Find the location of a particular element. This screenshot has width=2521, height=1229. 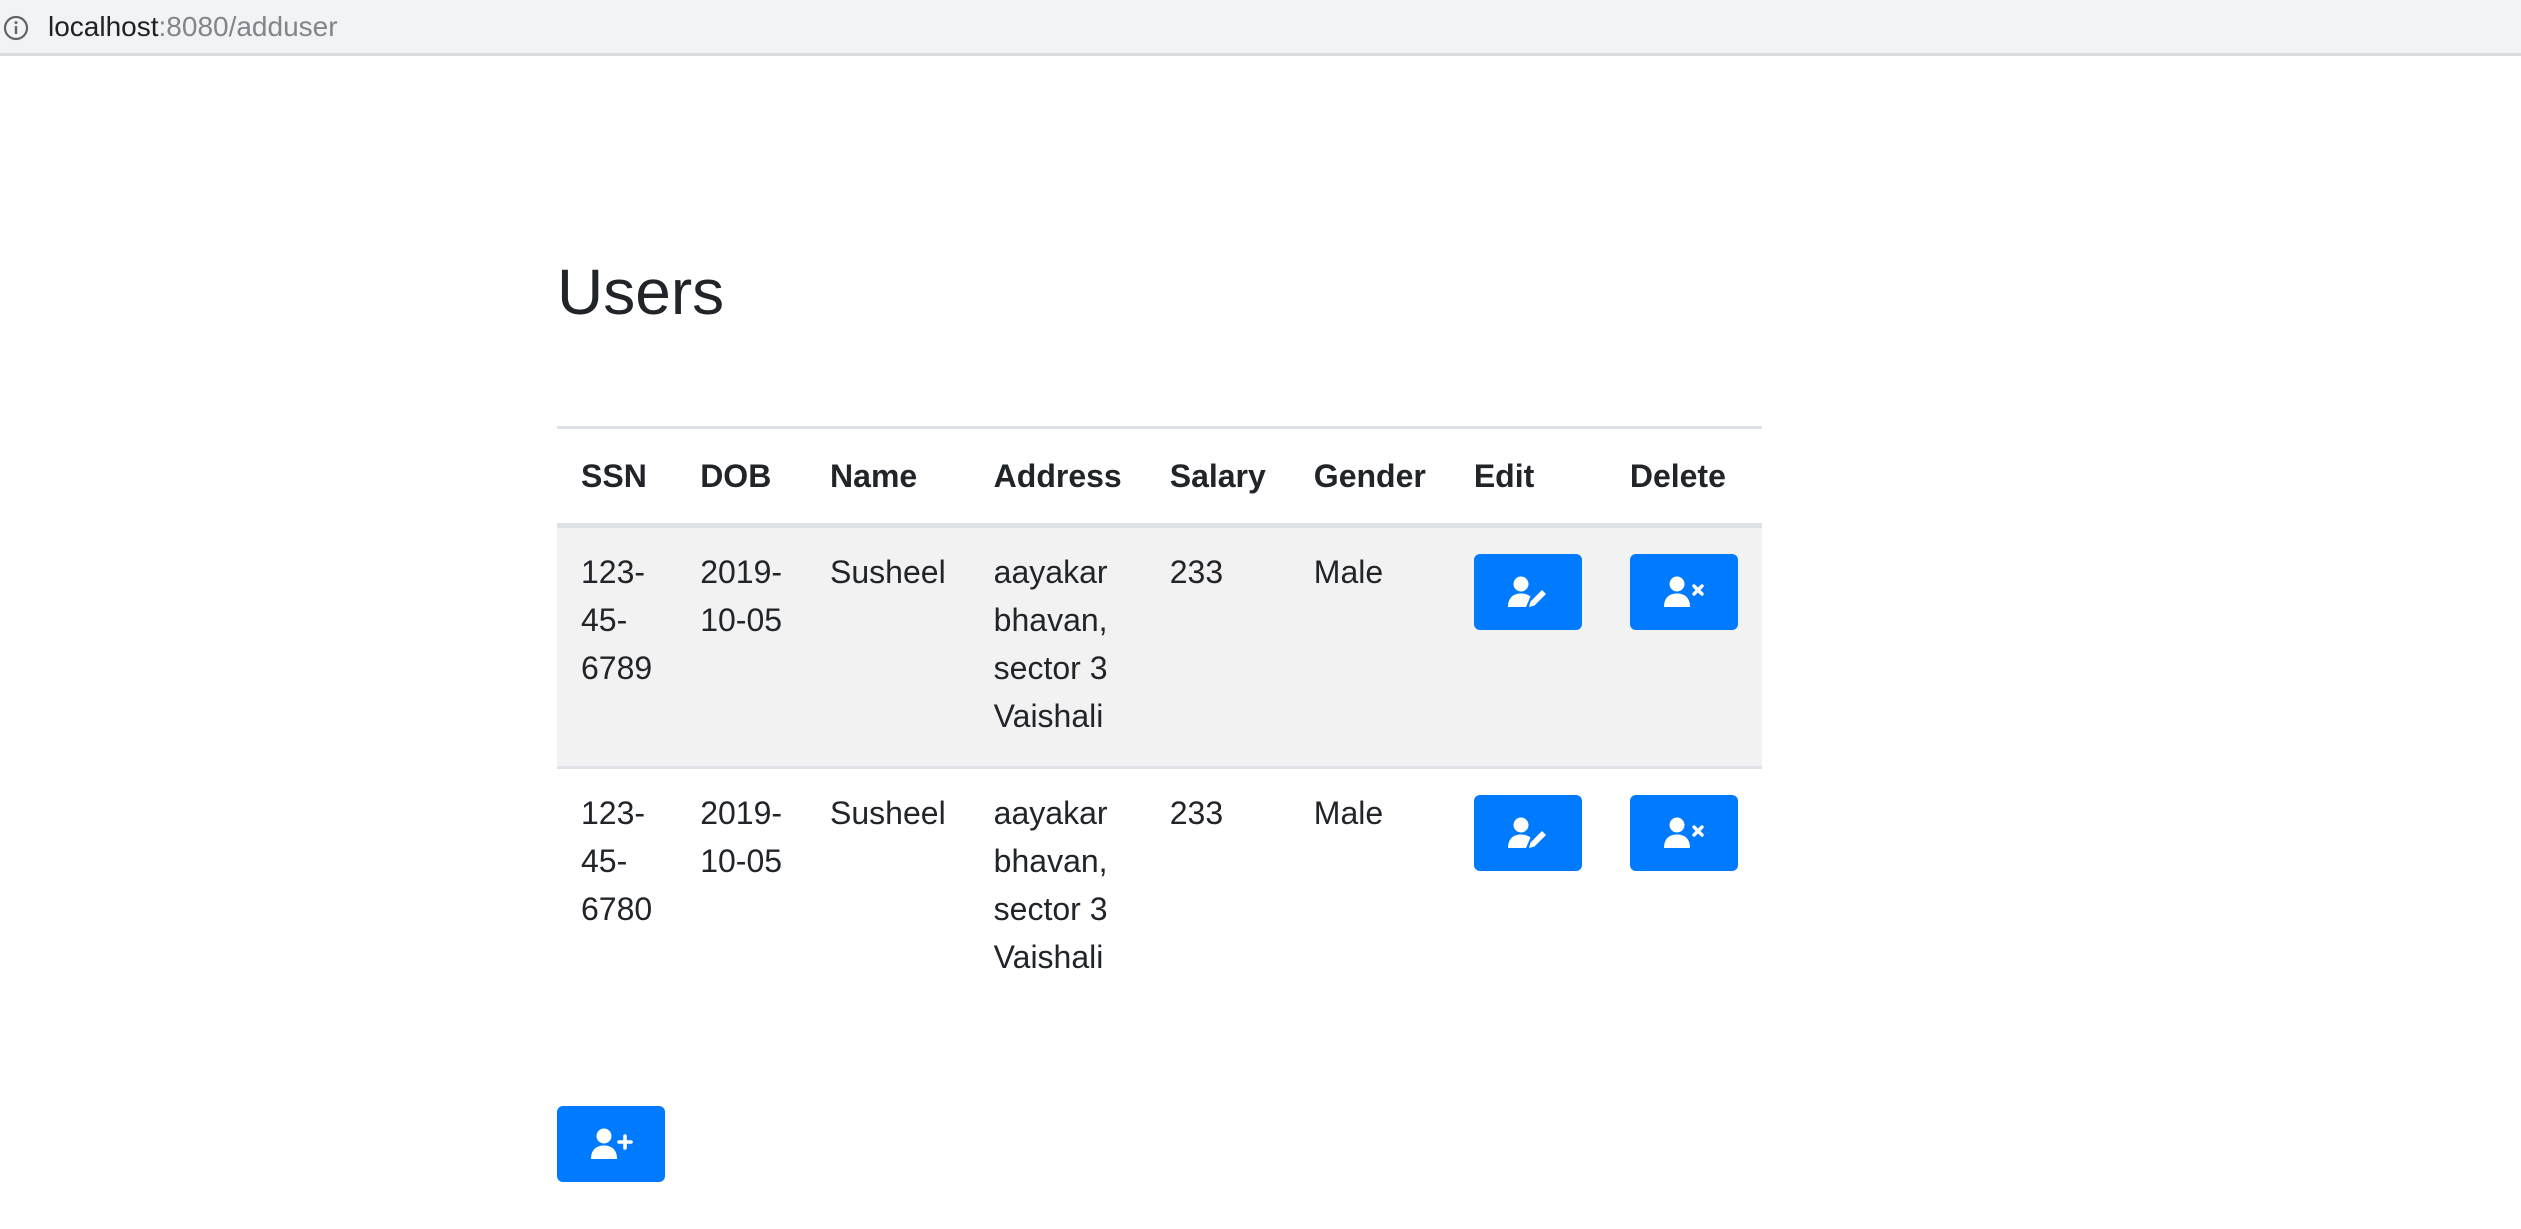

url-host: localhost is located at coordinates (103, 26).